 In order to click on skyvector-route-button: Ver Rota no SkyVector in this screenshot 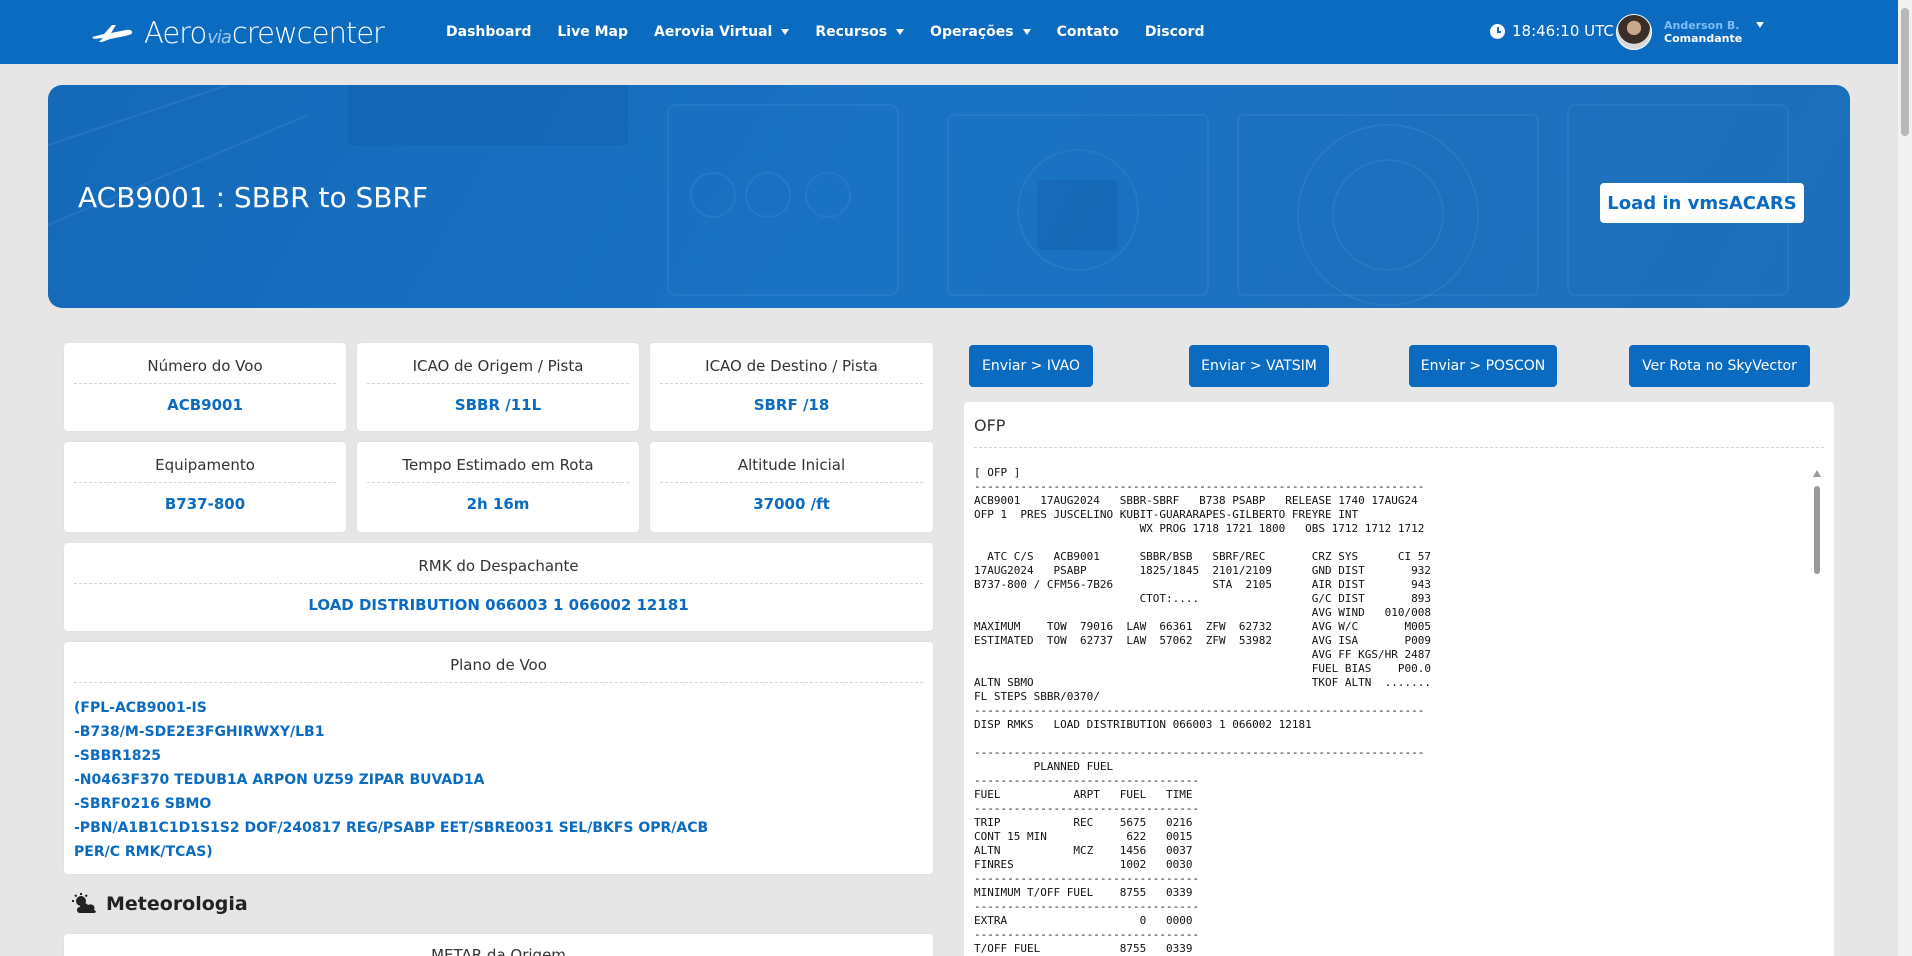, I will do `click(1719, 366)`.